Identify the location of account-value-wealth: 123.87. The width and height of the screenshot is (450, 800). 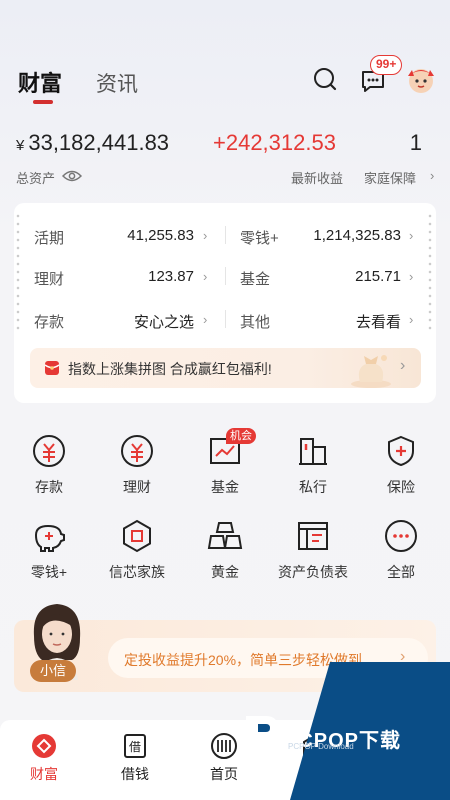
(171, 276).